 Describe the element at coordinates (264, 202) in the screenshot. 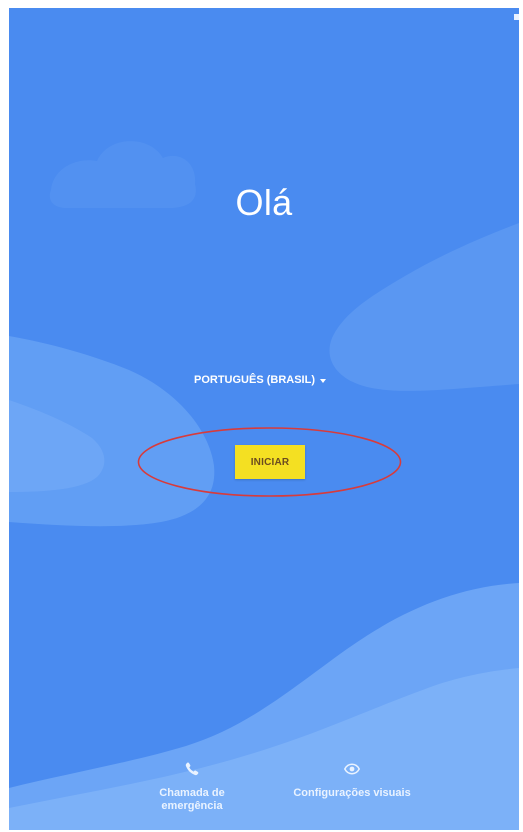

I see `welcome-title: Olá` at that location.